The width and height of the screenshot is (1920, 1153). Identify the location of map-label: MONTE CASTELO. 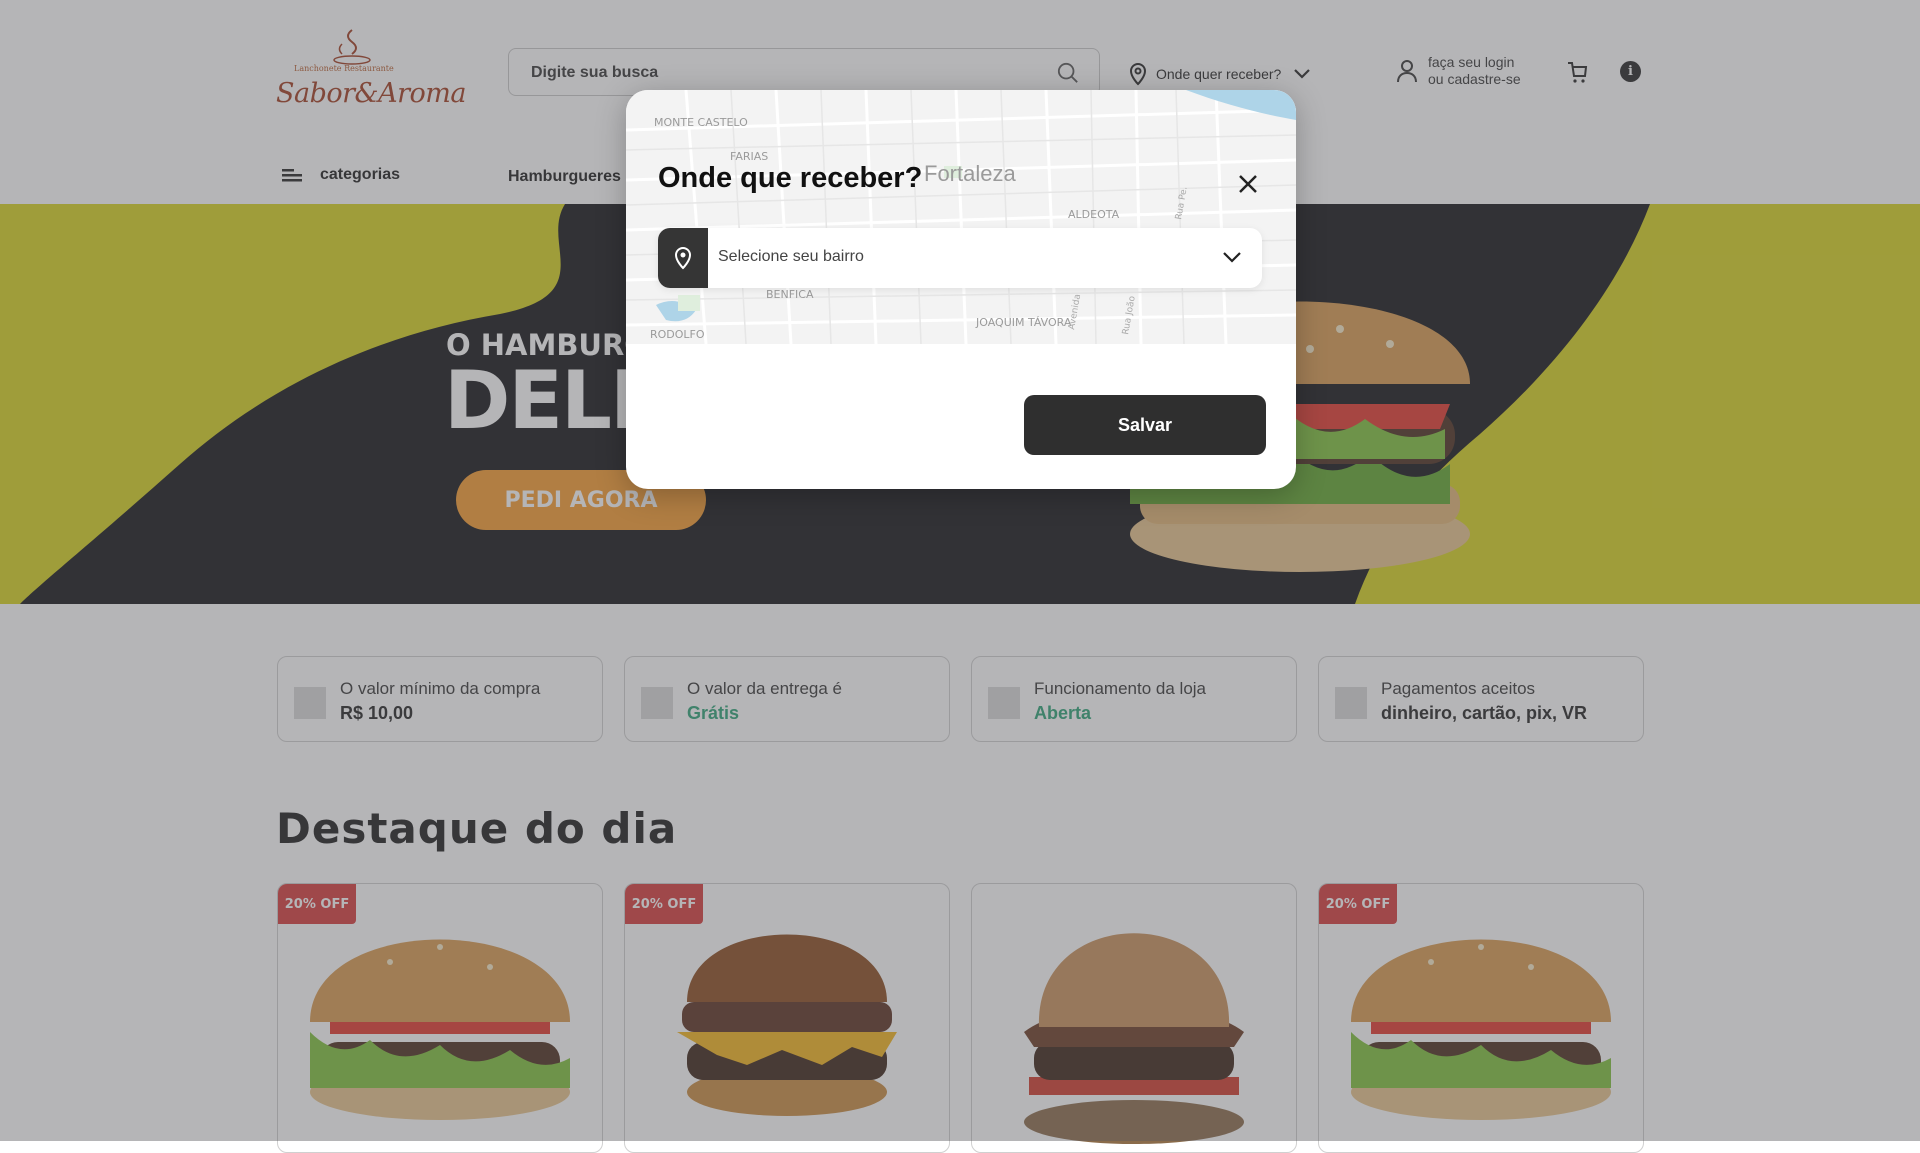
(701, 122).